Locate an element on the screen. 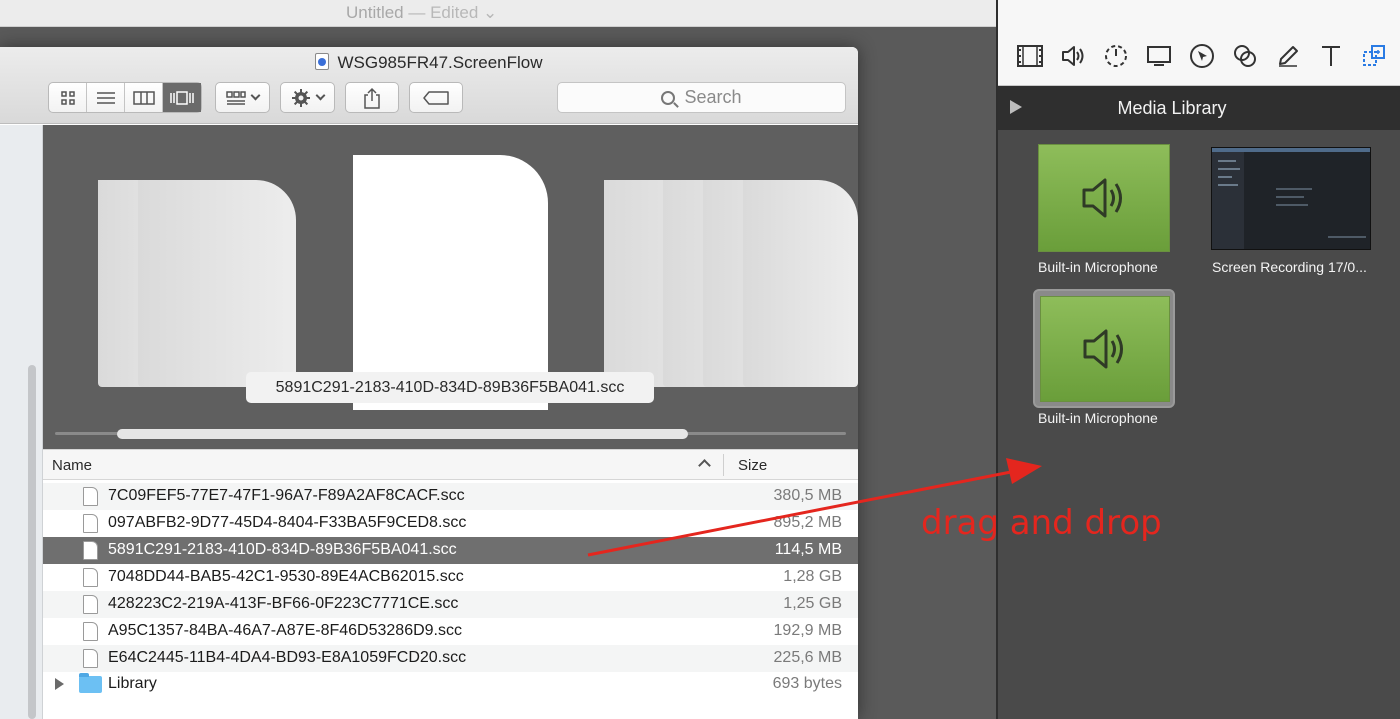 Image resolution: width=1400 pixels, height=719 pixels. drag-arrow-annotation is located at coordinates (814, 507).